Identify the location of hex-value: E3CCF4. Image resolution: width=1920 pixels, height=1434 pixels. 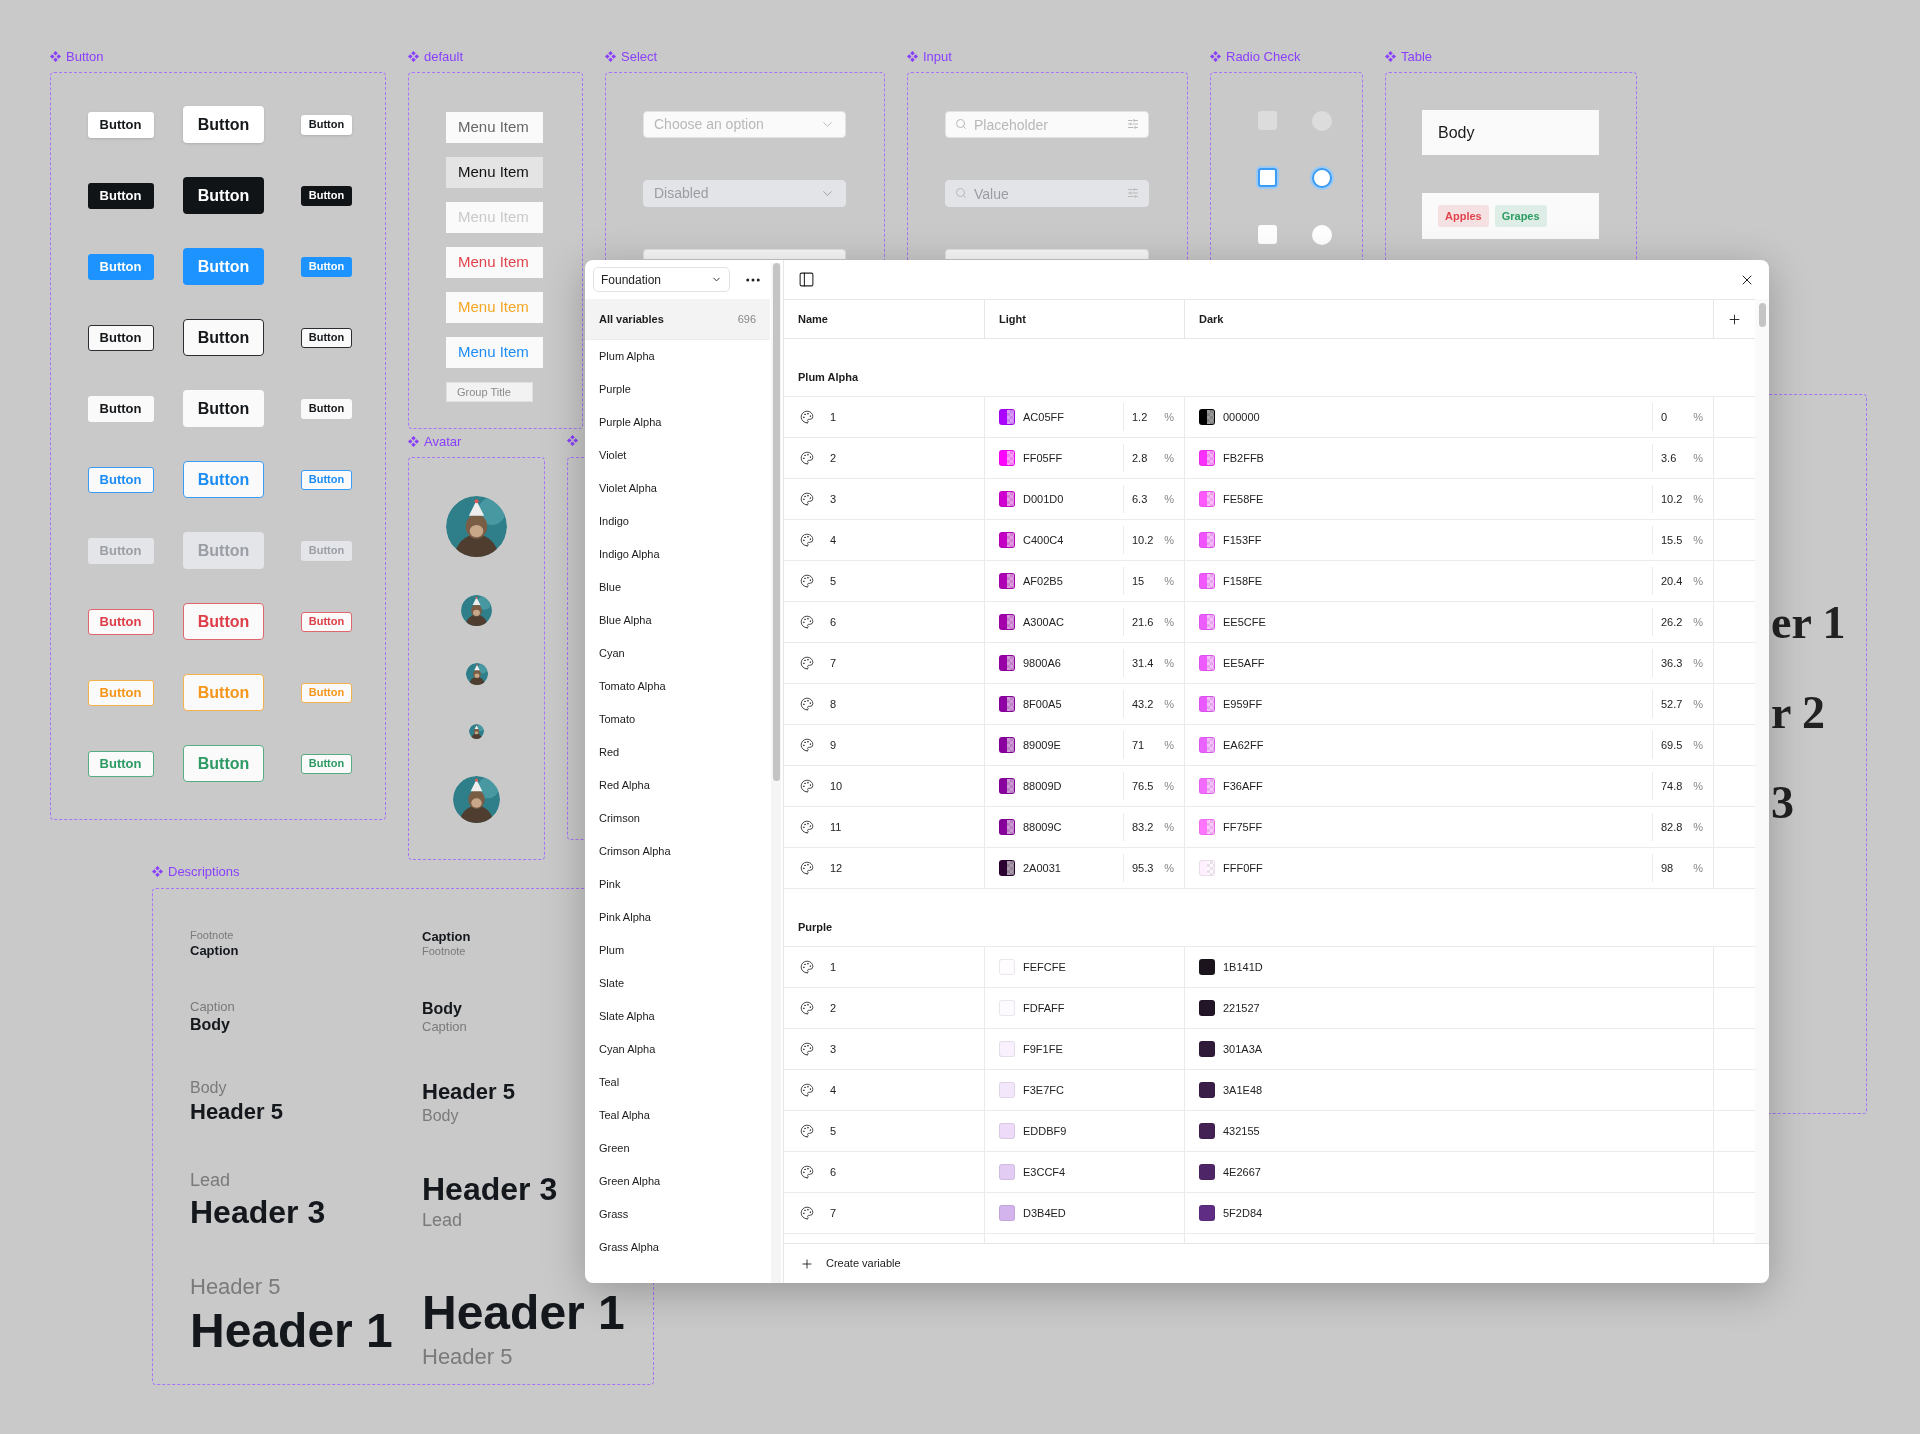
(1044, 1172).